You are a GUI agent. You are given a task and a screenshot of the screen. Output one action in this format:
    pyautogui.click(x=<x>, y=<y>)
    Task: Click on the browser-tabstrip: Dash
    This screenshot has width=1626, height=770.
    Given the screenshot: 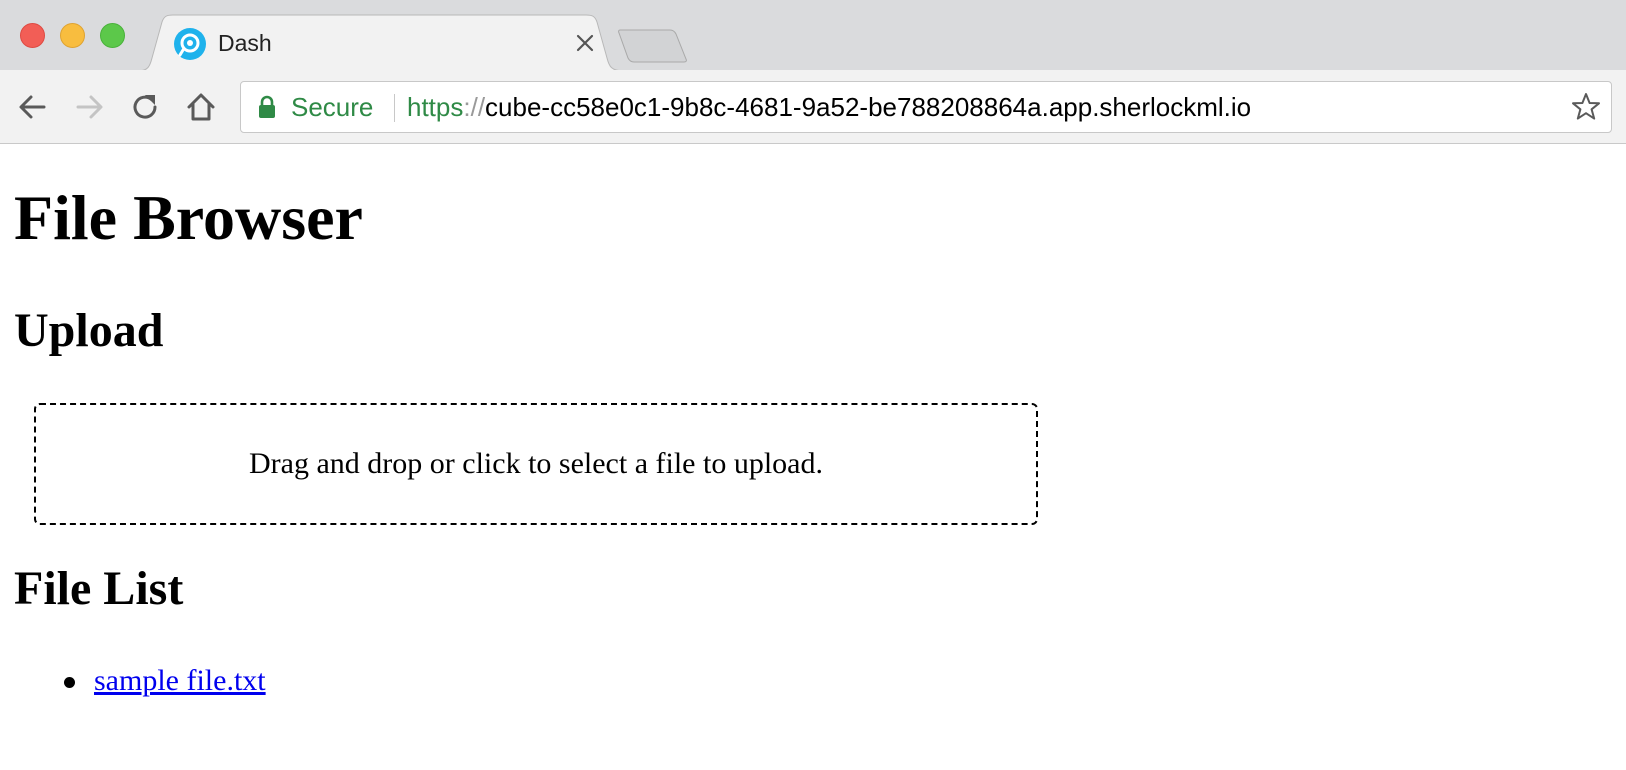 What is the action you would take?
    pyautogui.click(x=813, y=36)
    